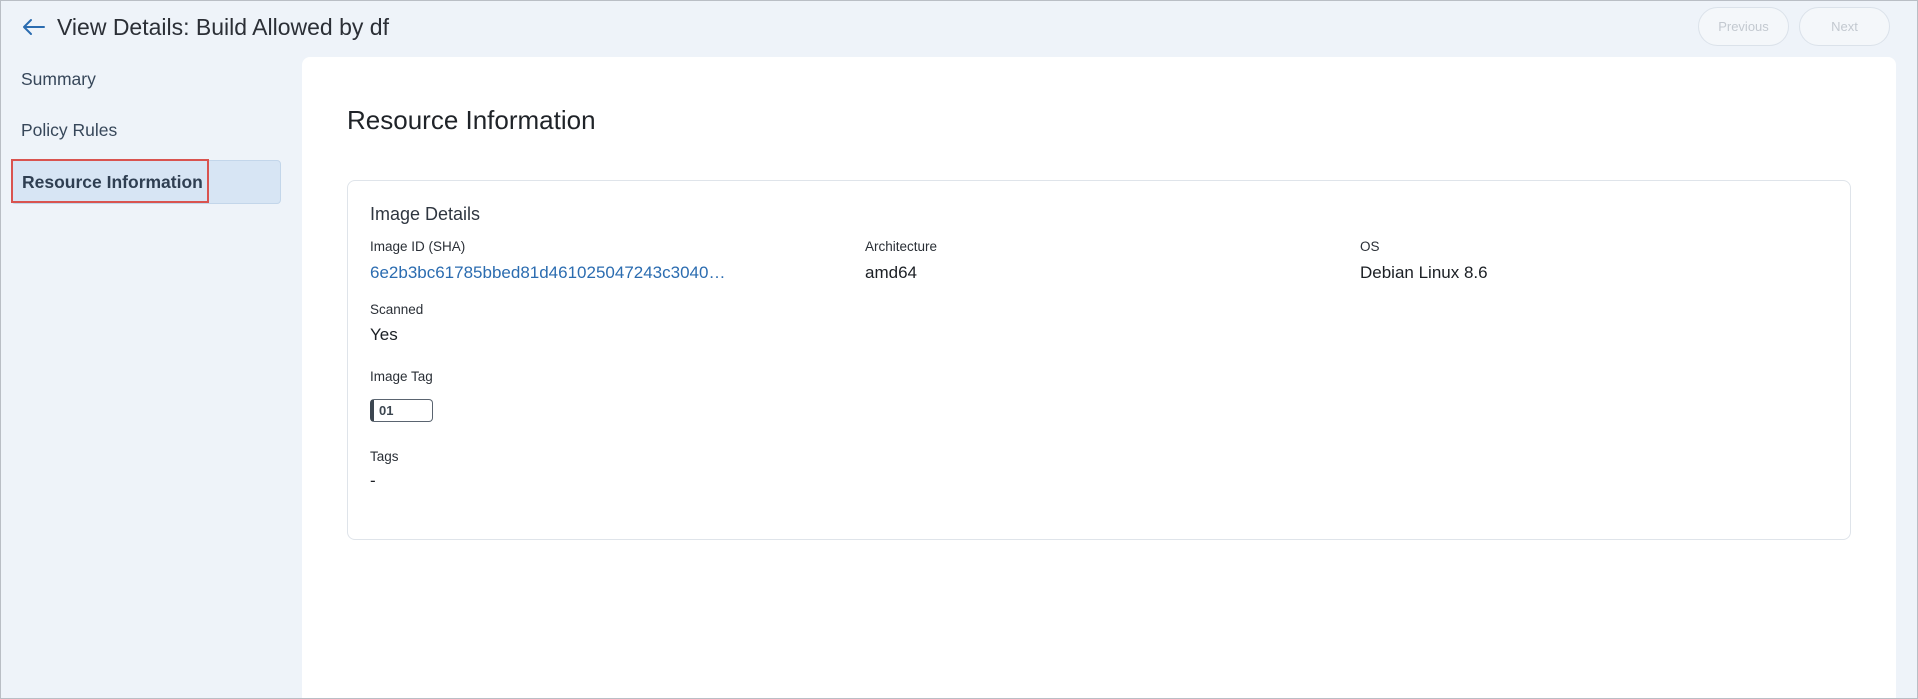  I want to click on tags-label: Tags, so click(384, 456).